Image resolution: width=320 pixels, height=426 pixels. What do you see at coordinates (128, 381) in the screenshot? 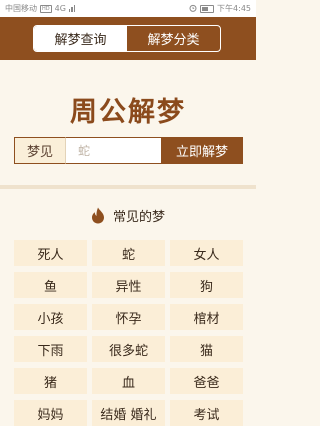
I see `dream-item: 血` at bounding box center [128, 381].